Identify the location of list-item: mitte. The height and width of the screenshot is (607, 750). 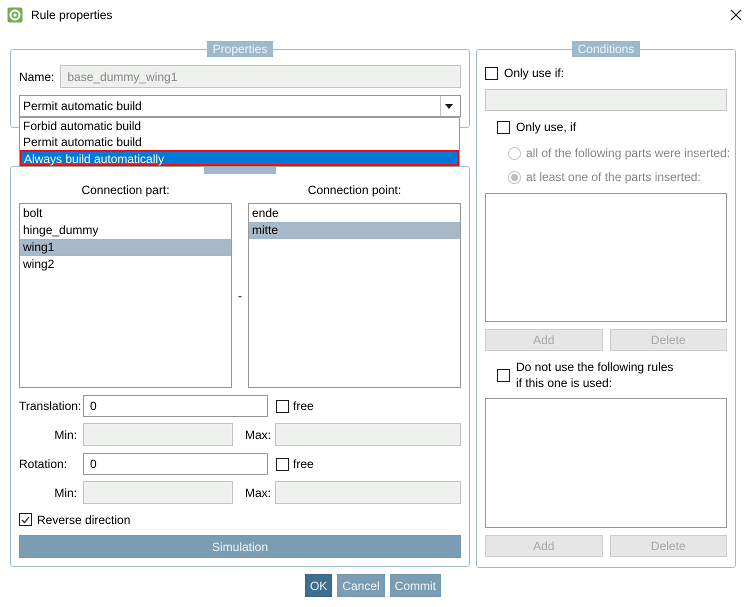
(354, 230).